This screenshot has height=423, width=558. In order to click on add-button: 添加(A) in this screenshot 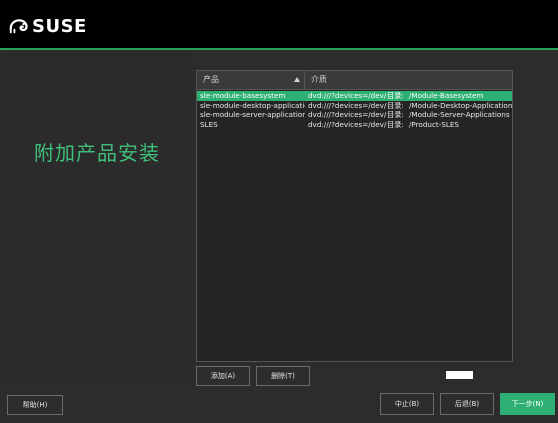, I will do `click(223, 376)`.